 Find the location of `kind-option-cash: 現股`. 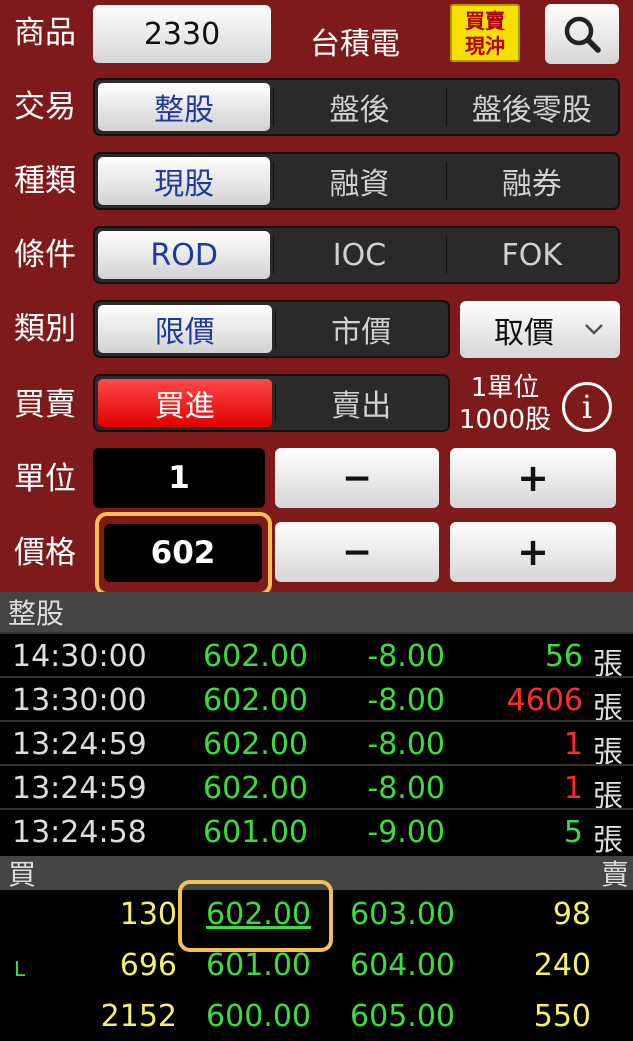

kind-option-cash: 現股 is located at coordinates (184, 181).